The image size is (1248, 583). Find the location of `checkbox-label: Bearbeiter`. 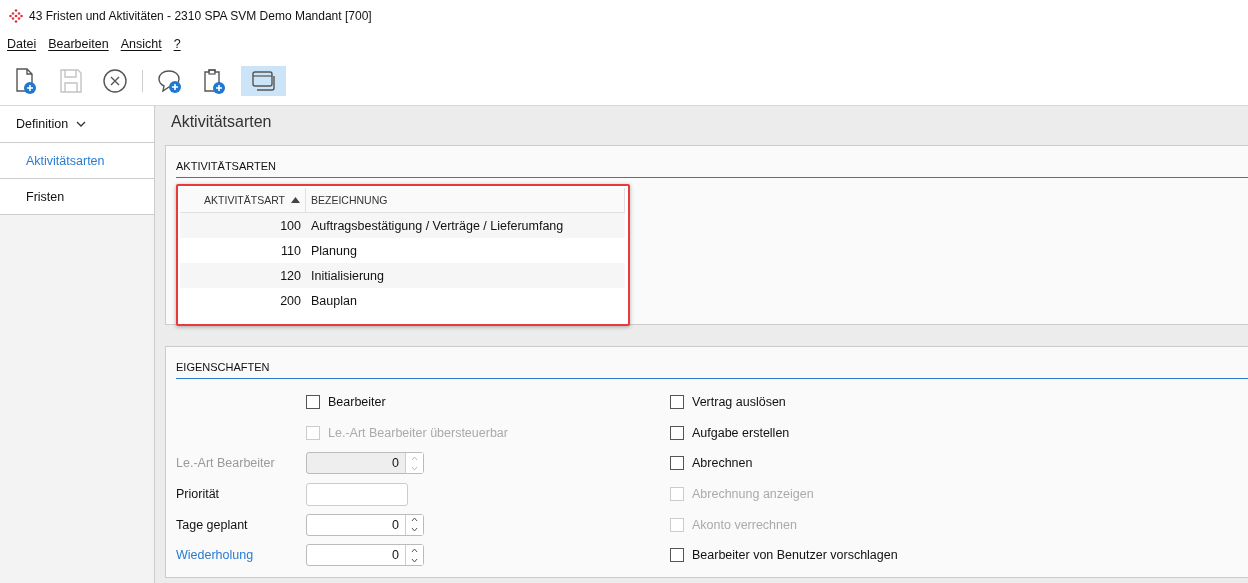

checkbox-label: Bearbeiter is located at coordinates (357, 402).